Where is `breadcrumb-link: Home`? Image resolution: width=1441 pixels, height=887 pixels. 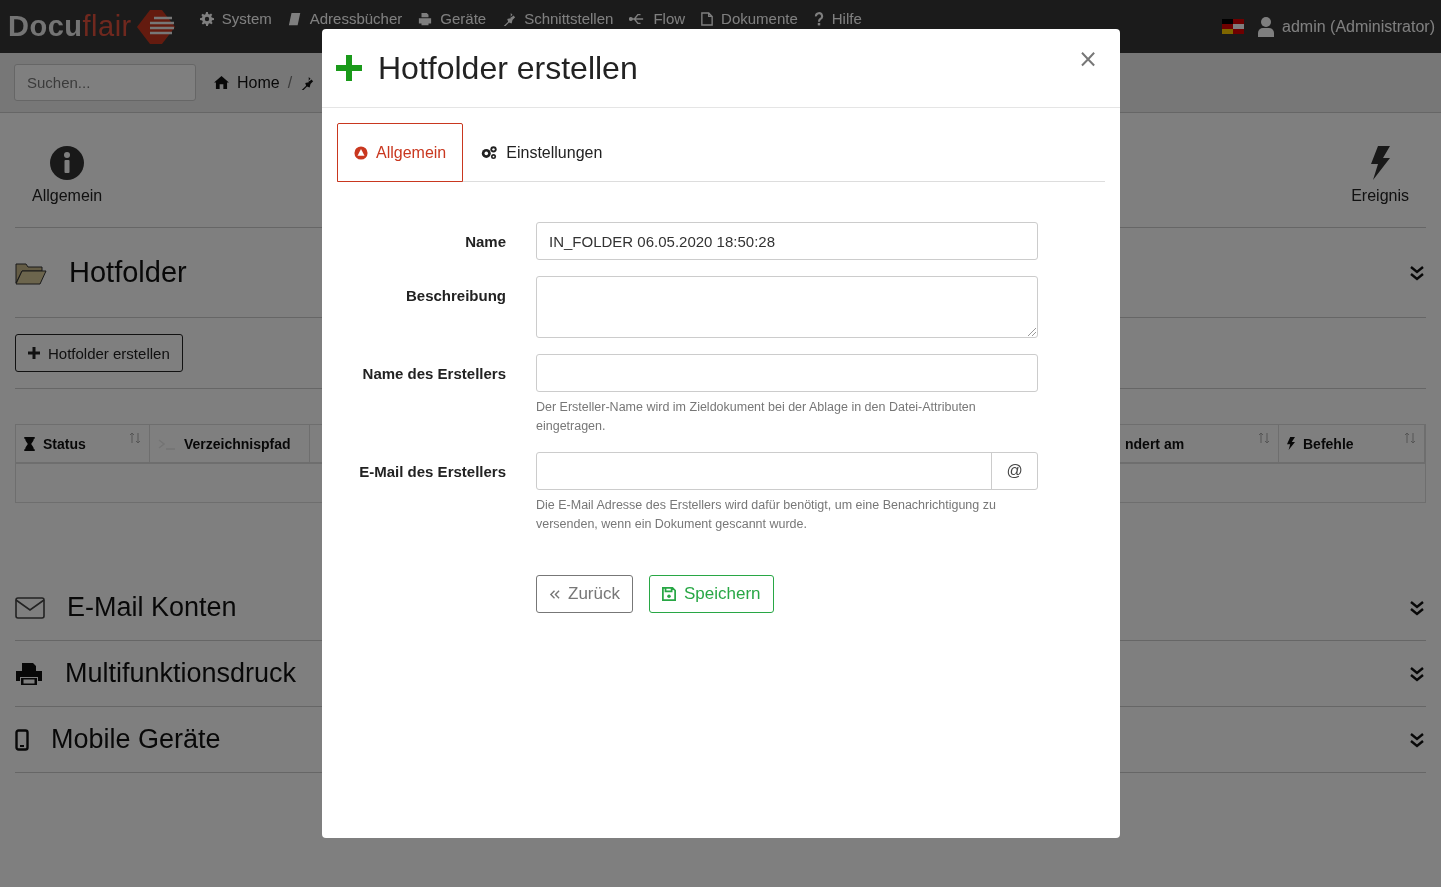 breadcrumb-link: Home is located at coordinates (247, 82).